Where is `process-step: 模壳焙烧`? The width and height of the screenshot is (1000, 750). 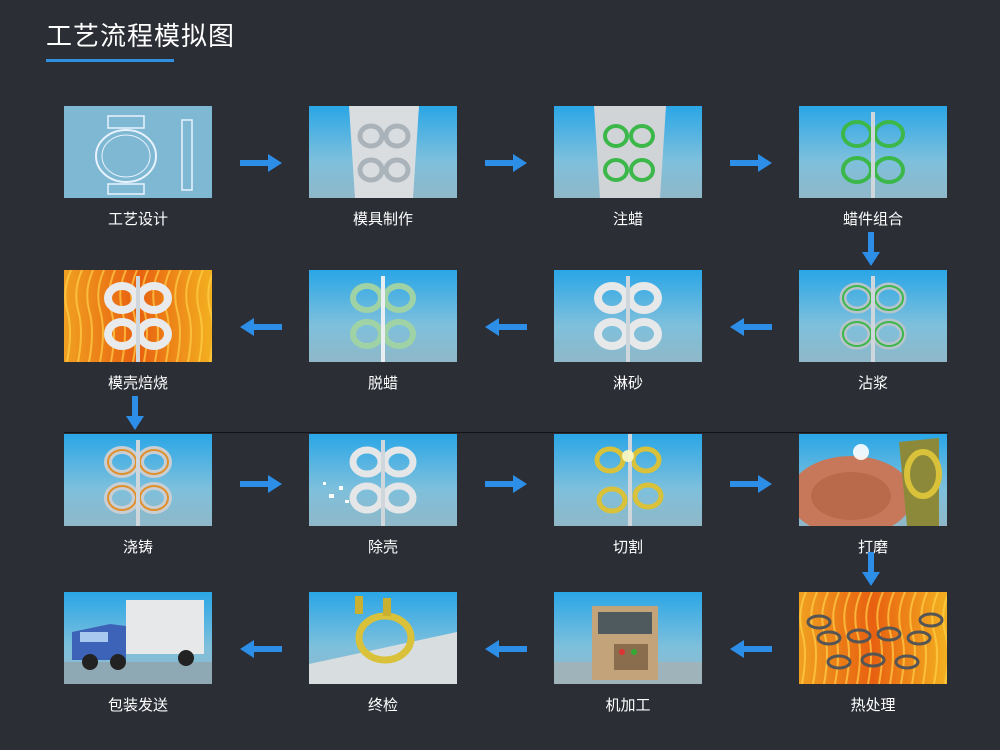 process-step: 模壳焙烧 is located at coordinates (138, 331).